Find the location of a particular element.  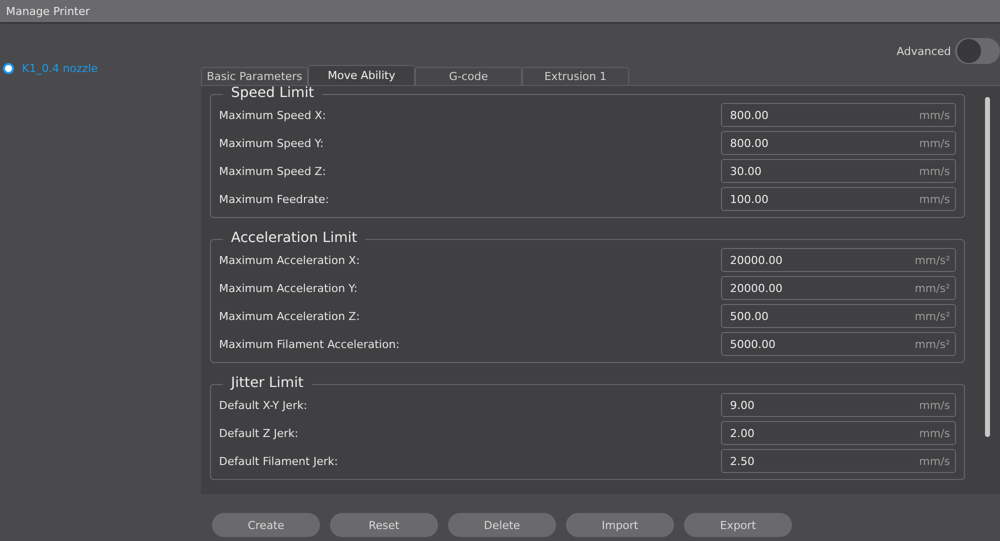

input-field: 2.50 mm/s is located at coordinates (838, 461).